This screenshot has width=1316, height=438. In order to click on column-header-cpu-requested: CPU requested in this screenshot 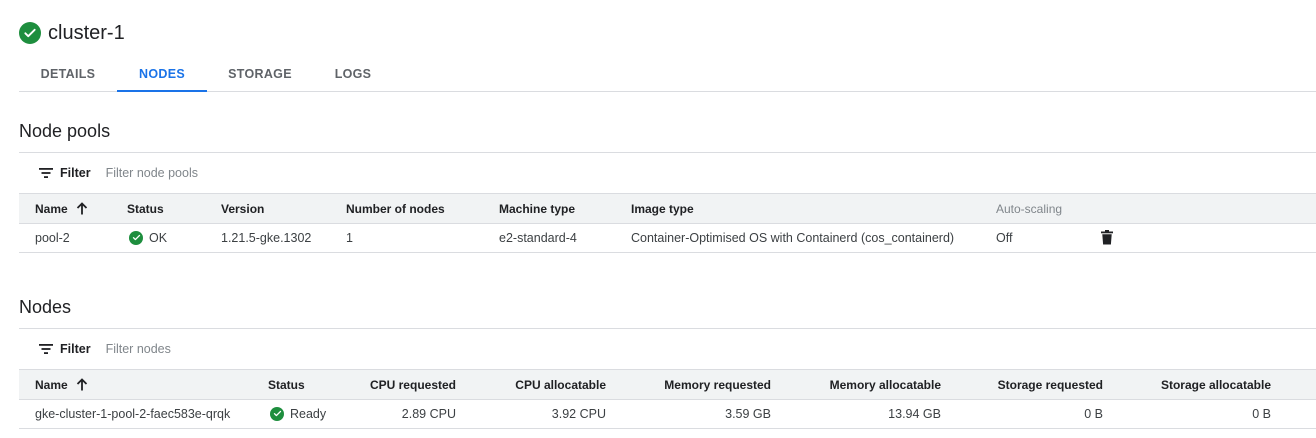, I will do `click(413, 384)`.